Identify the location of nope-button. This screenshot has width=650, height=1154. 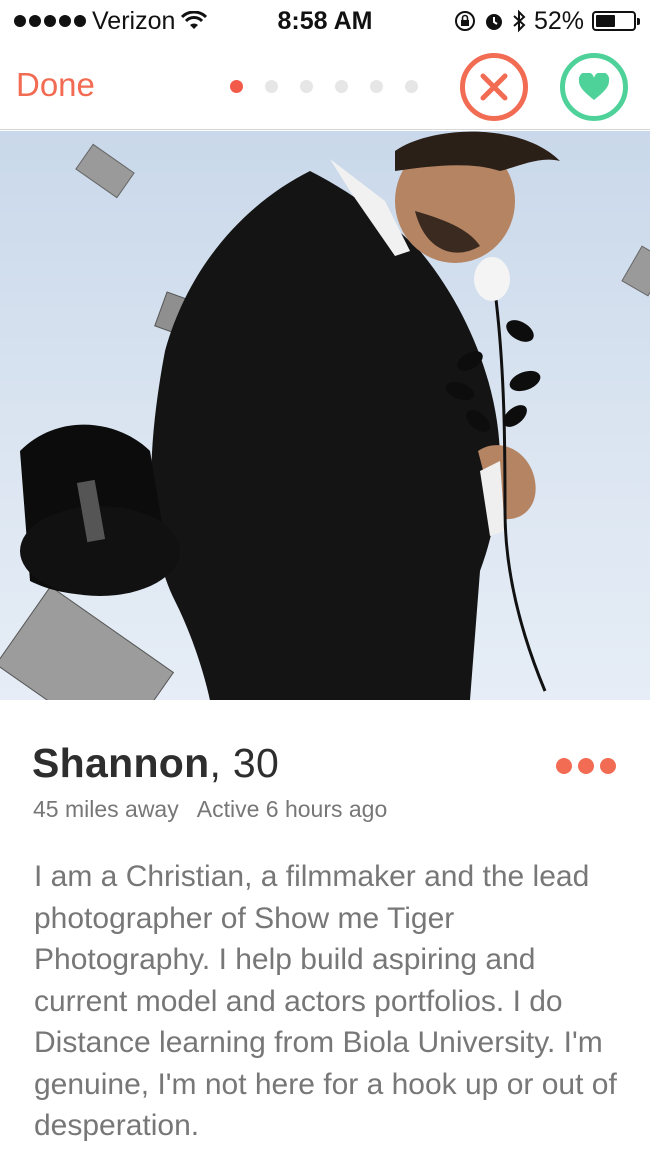
(494, 87).